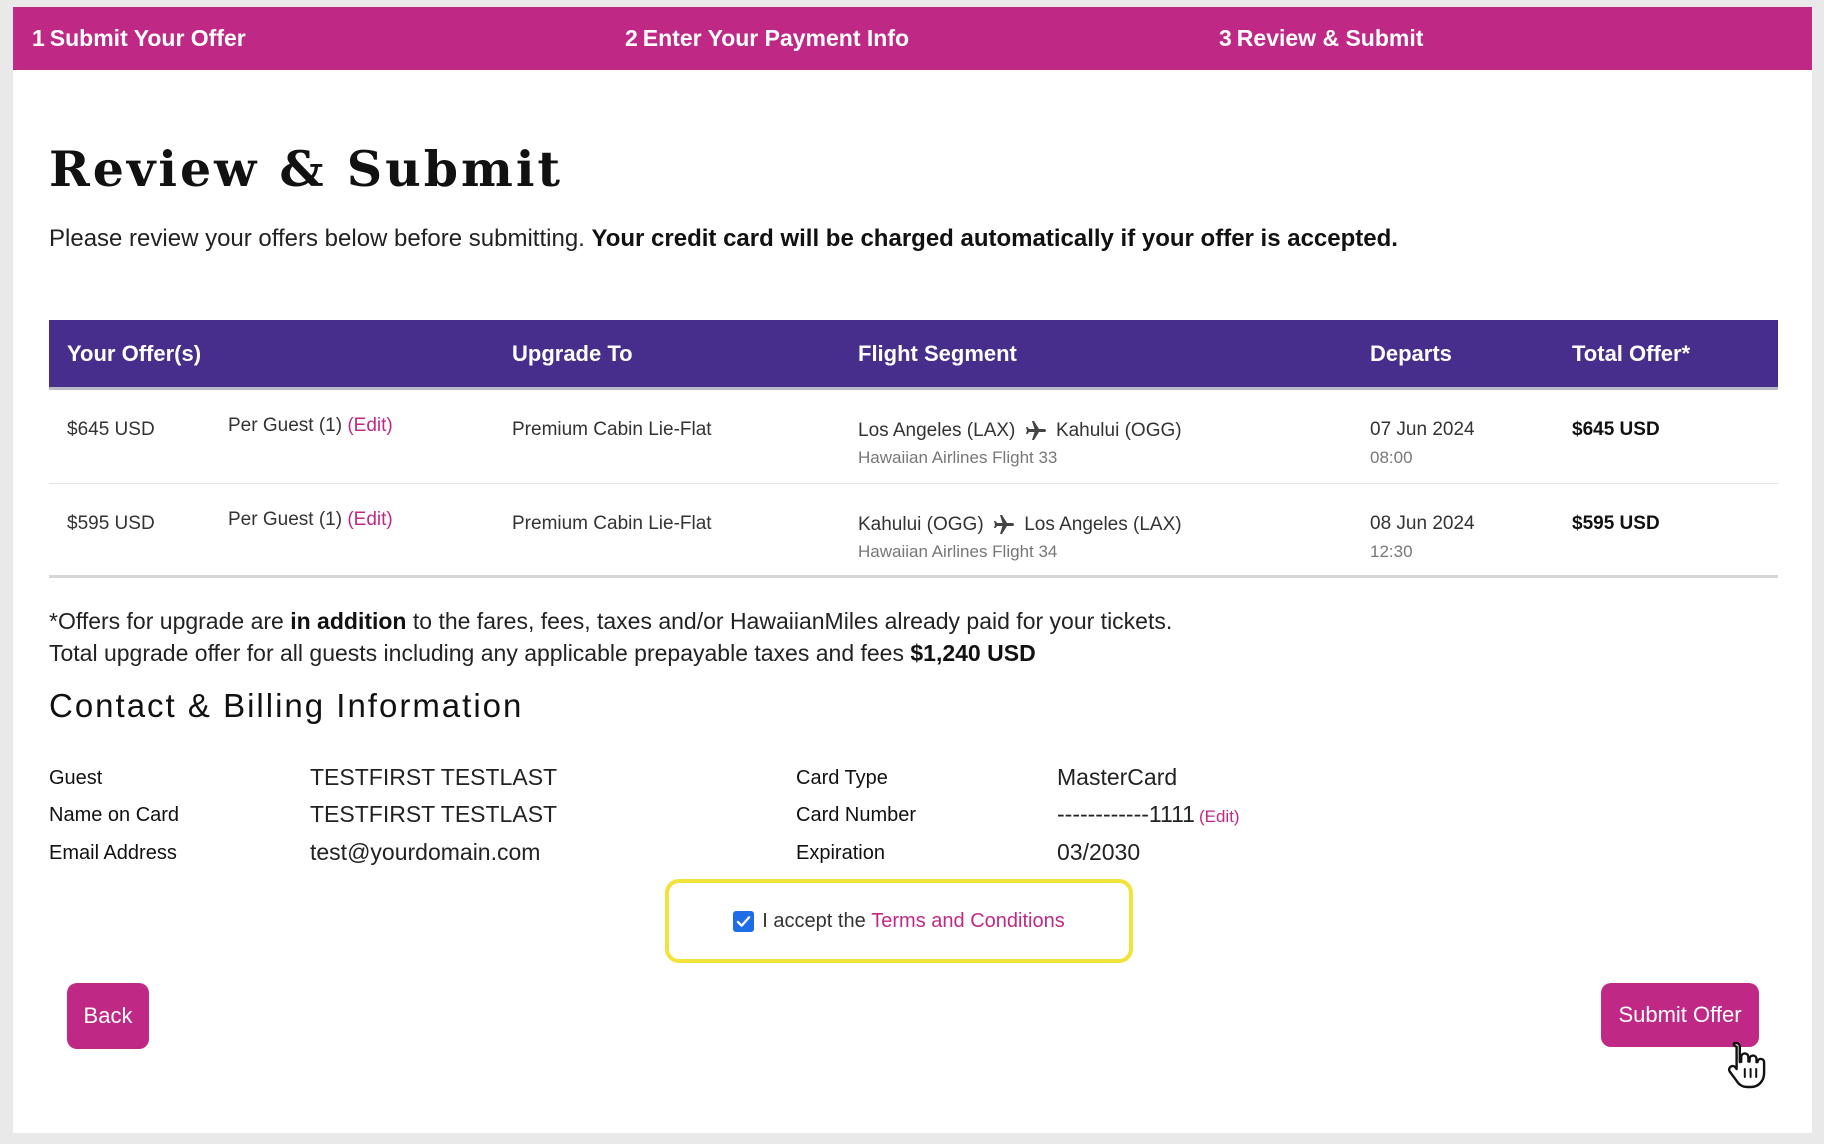 Image resolution: width=1824 pixels, height=1144 pixels. What do you see at coordinates (1099, 852) in the screenshot?
I see `expiration-value: 03/2030` at bounding box center [1099, 852].